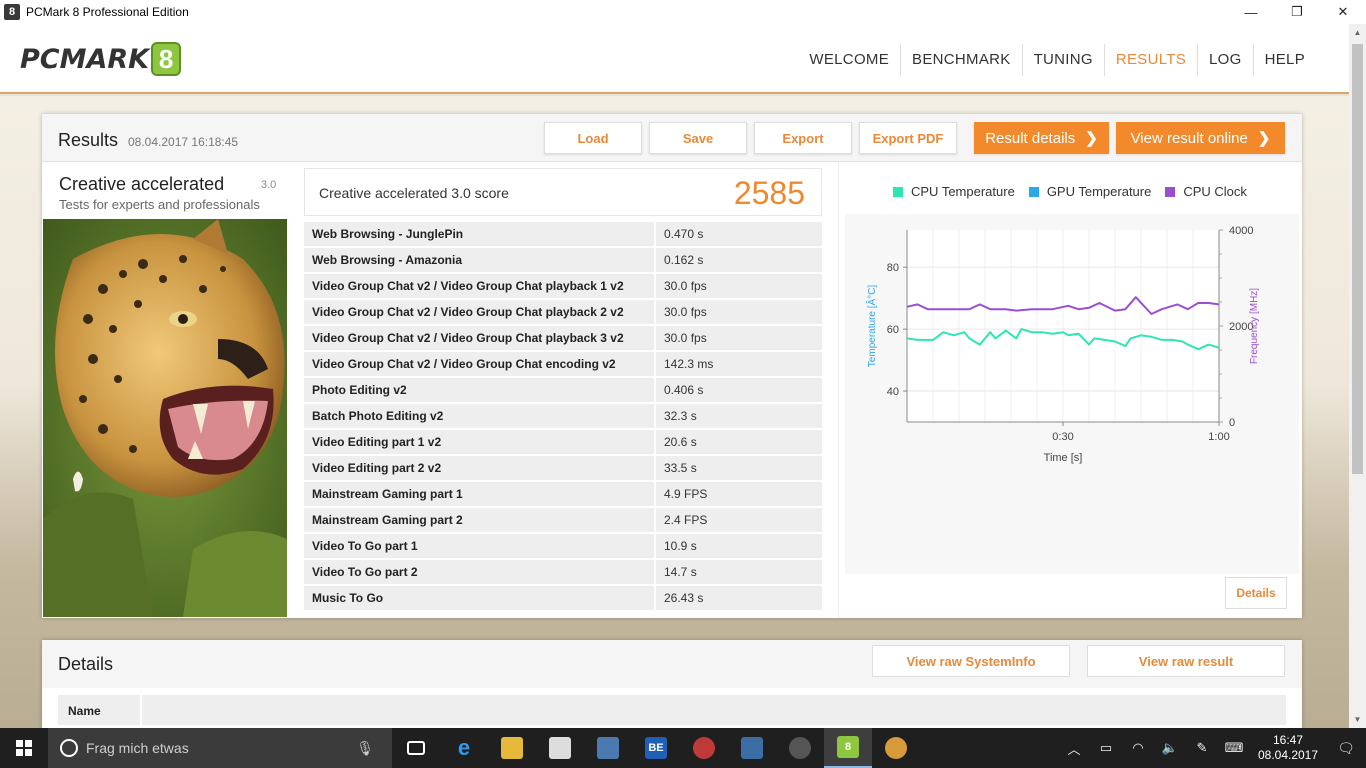  I want to click on action-center-icon: 🗨, so click(1346, 748).